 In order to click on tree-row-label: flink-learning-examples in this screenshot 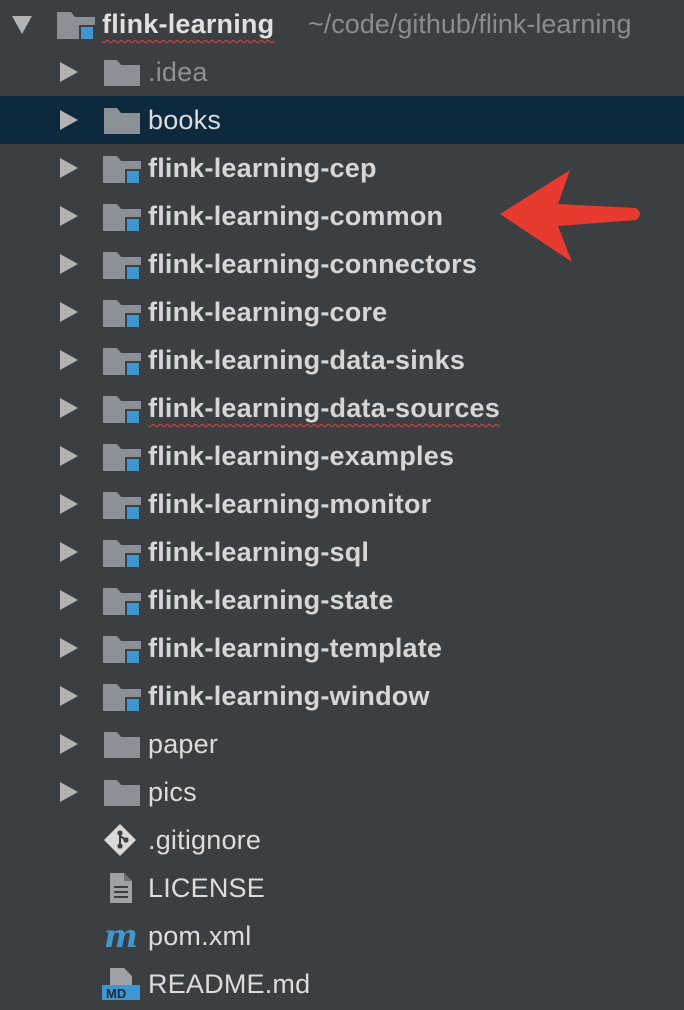, I will do `click(301, 456)`.